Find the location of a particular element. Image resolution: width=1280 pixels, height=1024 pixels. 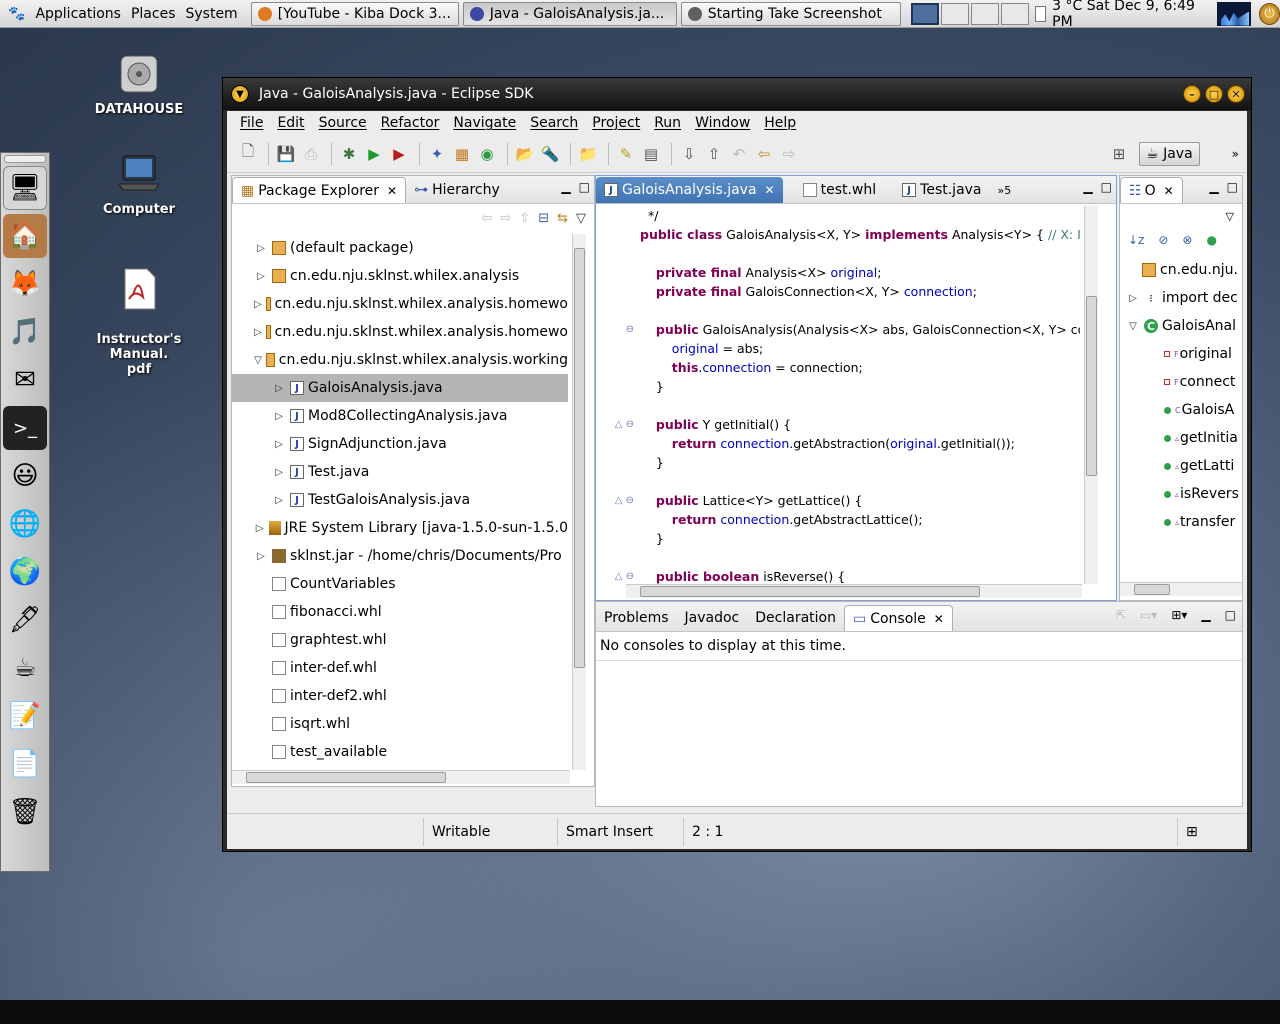

outline-item: C GaloisA is located at coordinates (1182, 410).